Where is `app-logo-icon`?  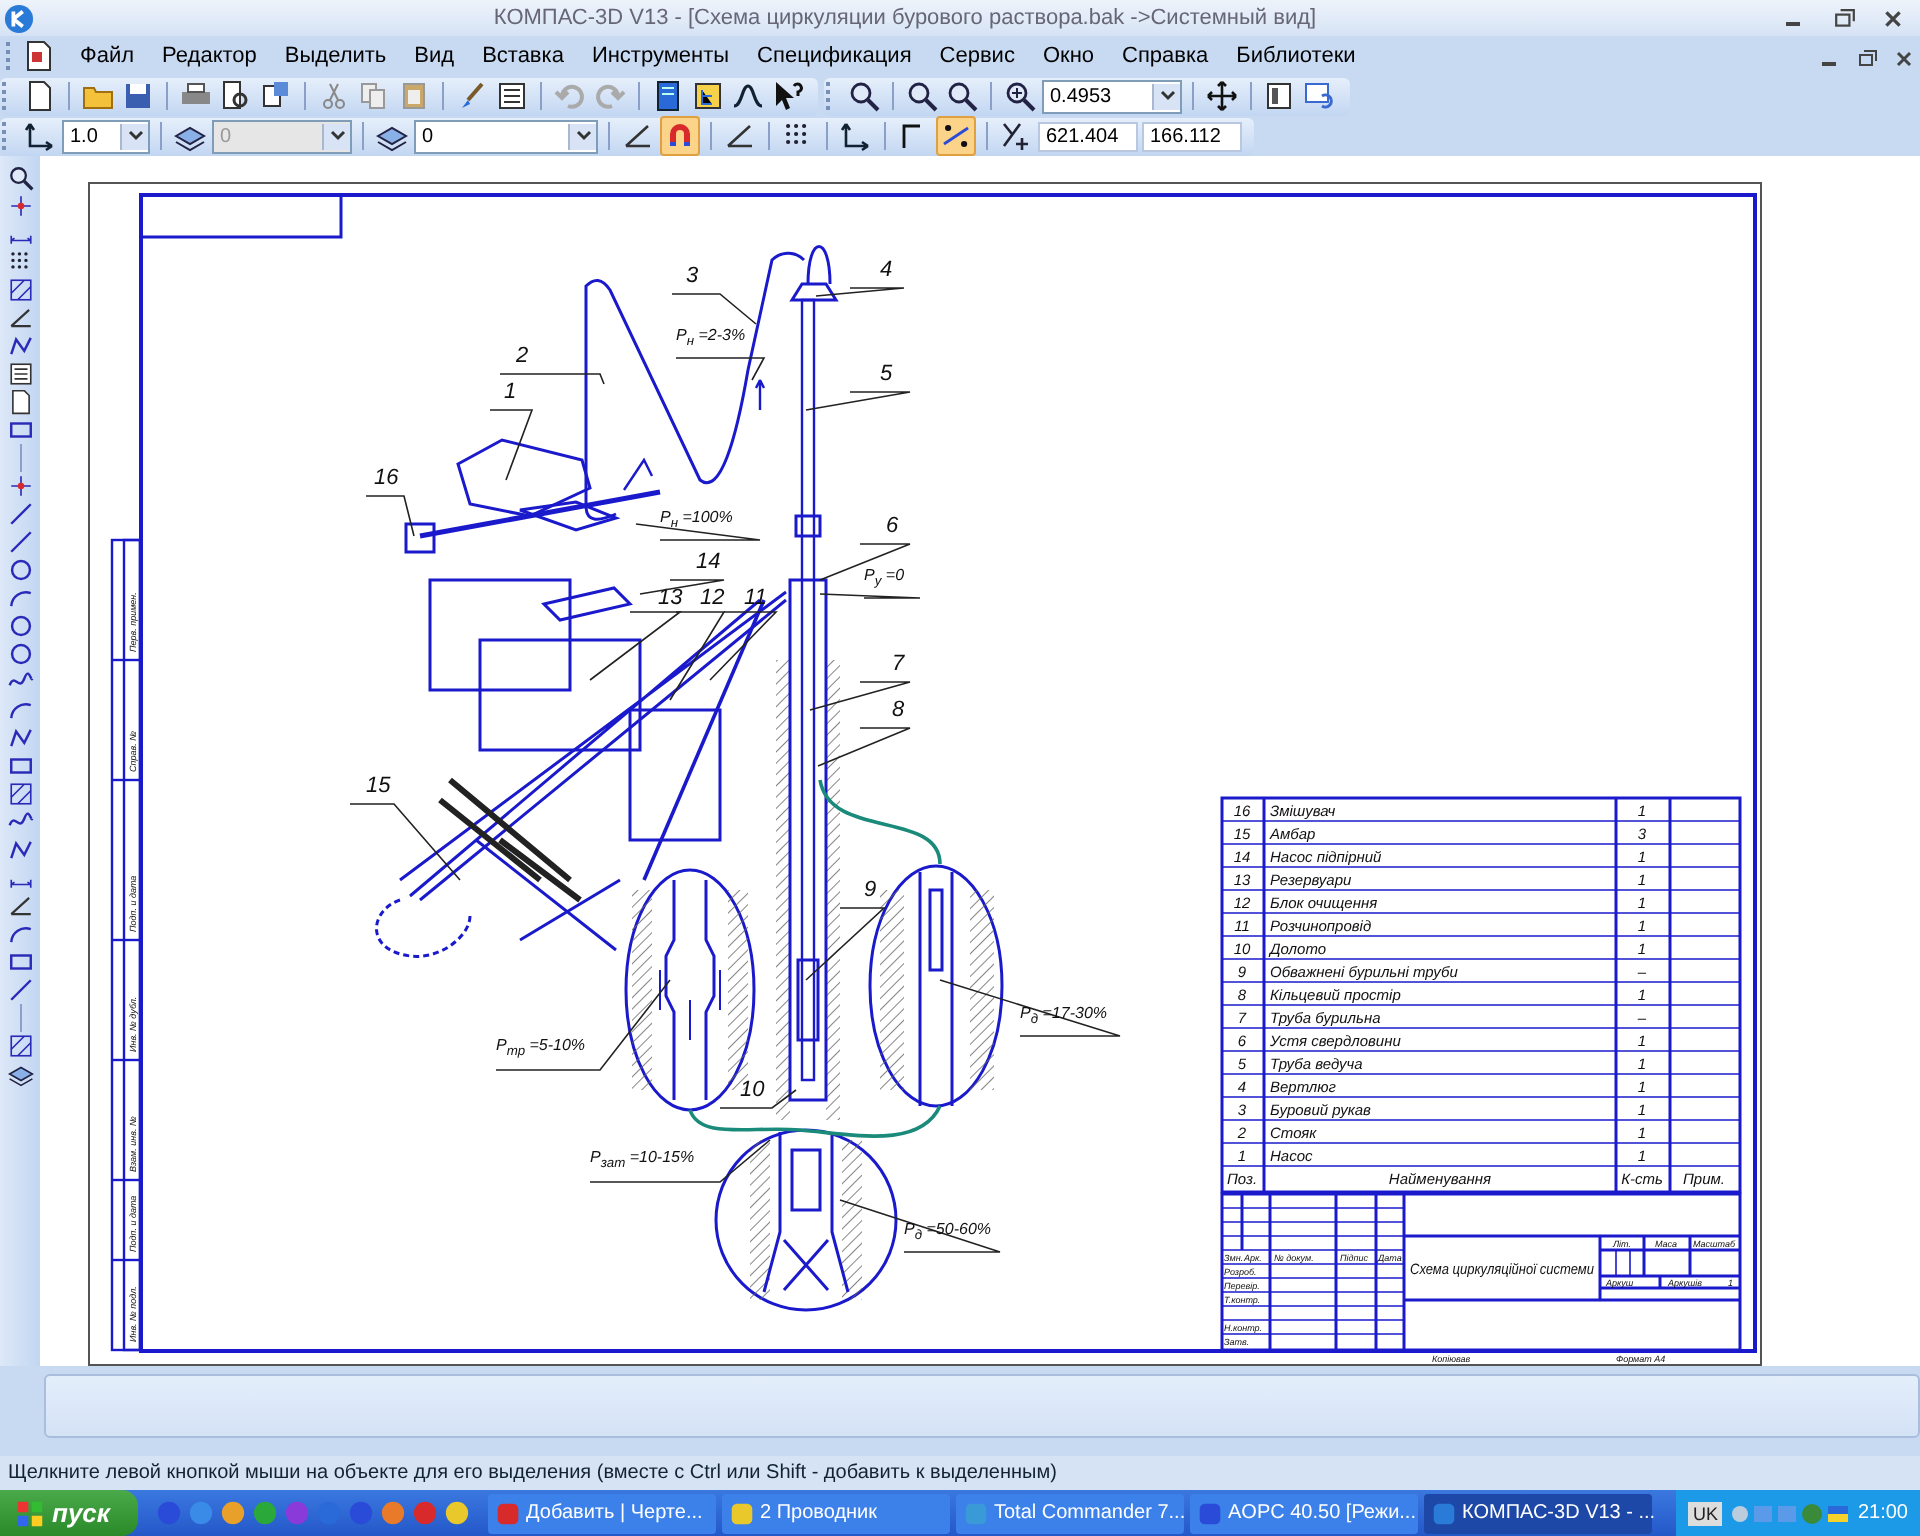
app-logo-icon is located at coordinates (19, 18).